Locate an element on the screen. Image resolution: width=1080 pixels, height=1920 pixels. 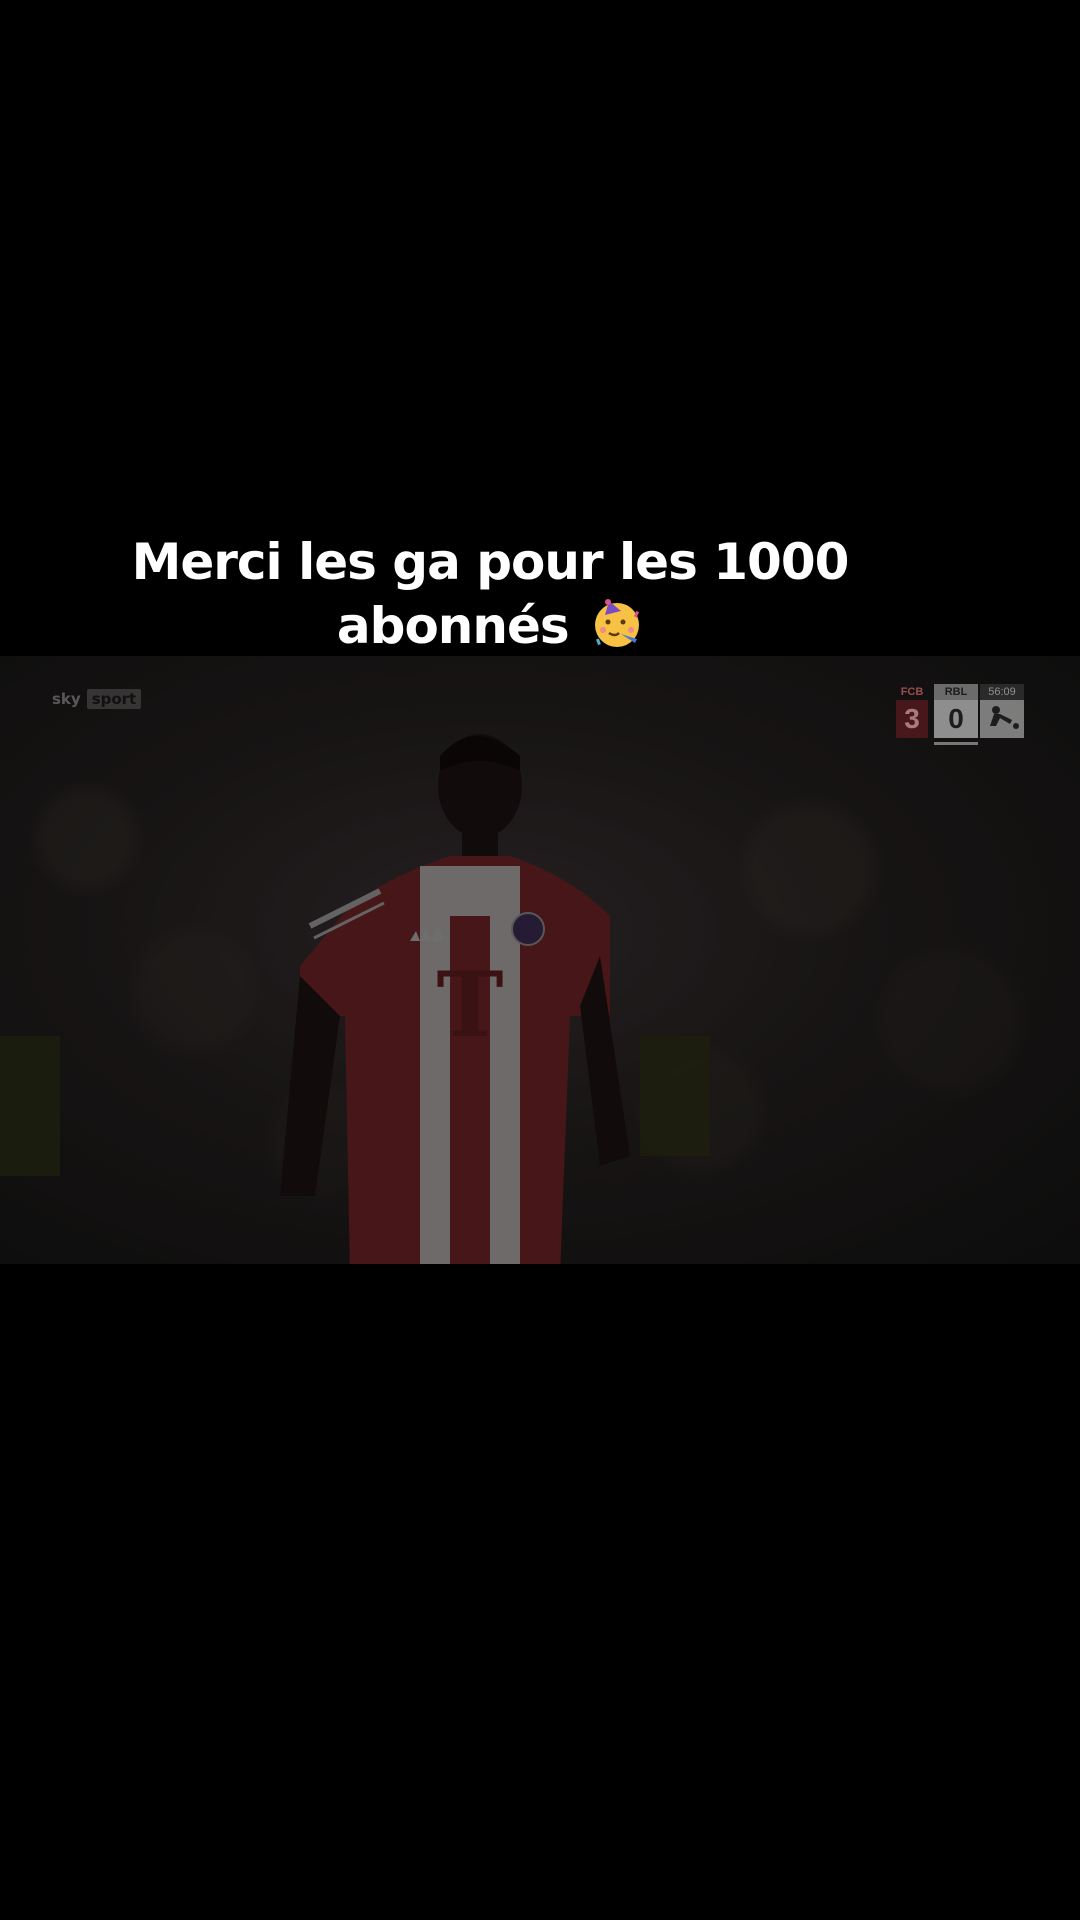
match-clock: 56:09 is located at coordinates (1002, 692).